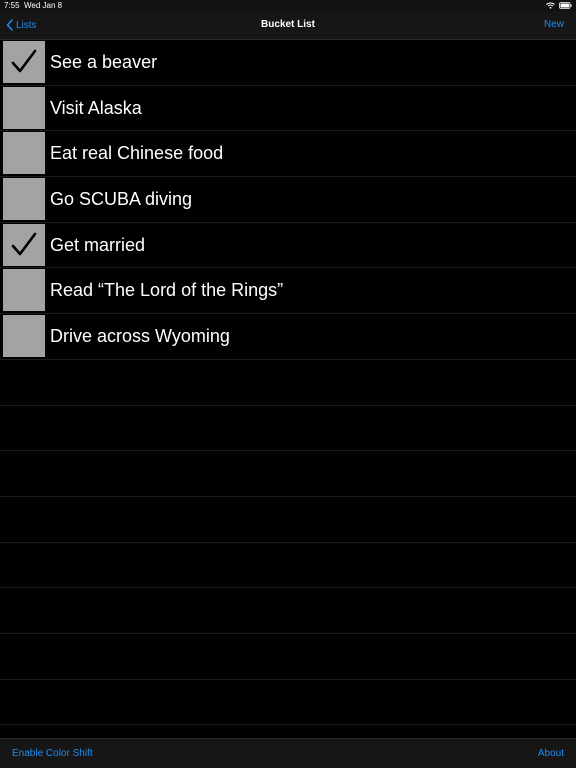  Describe the element at coordinates (288, 109) in the screenshot. I see `list-item: Visit Alaska` at that location.